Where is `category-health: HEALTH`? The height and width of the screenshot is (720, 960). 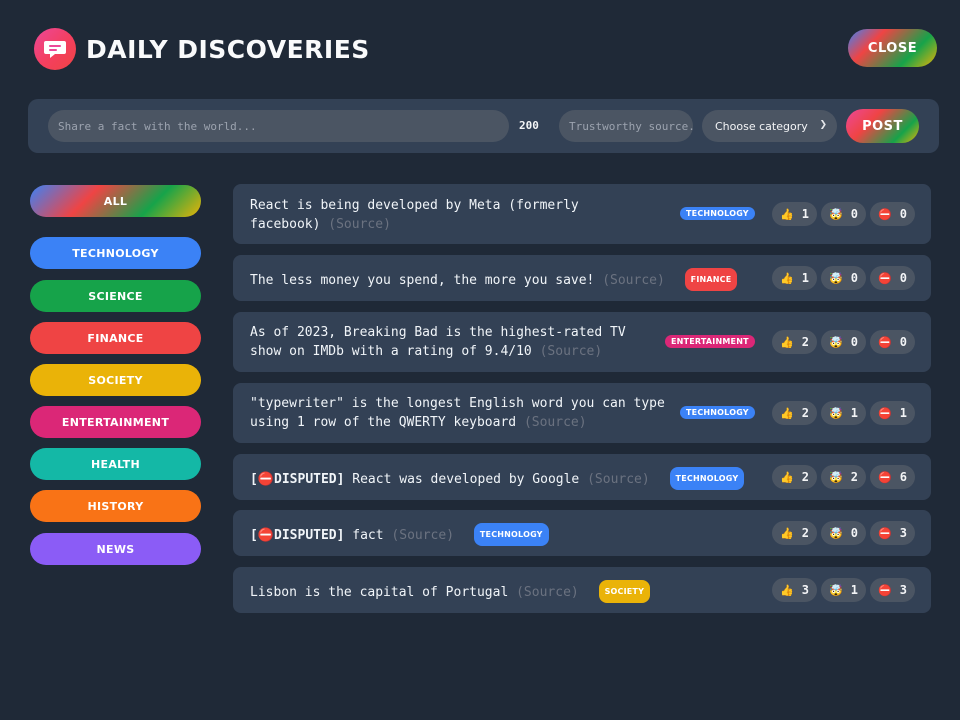
category-health: HEALTH is located at coordinates (115, 464).